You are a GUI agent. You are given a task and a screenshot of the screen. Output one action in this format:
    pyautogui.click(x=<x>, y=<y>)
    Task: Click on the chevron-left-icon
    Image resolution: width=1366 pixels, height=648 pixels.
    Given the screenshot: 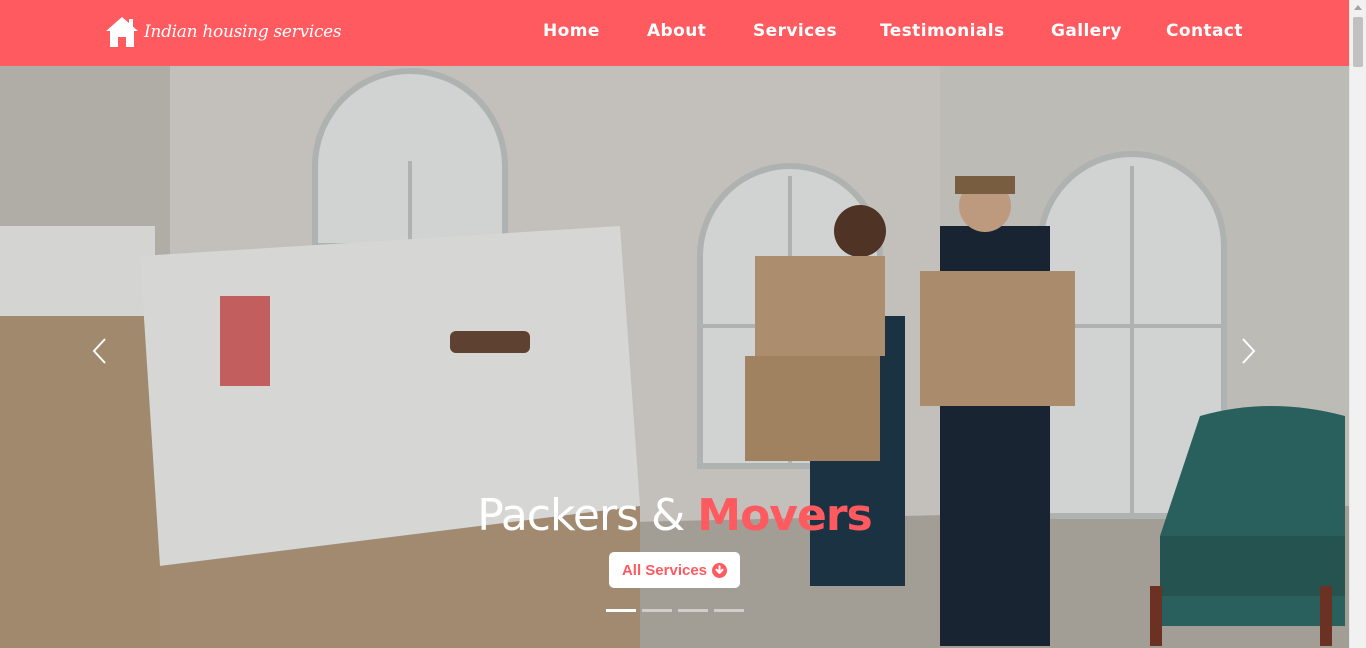 What is the action you would take?
    pyautogui.click(x=99, y=351)
    